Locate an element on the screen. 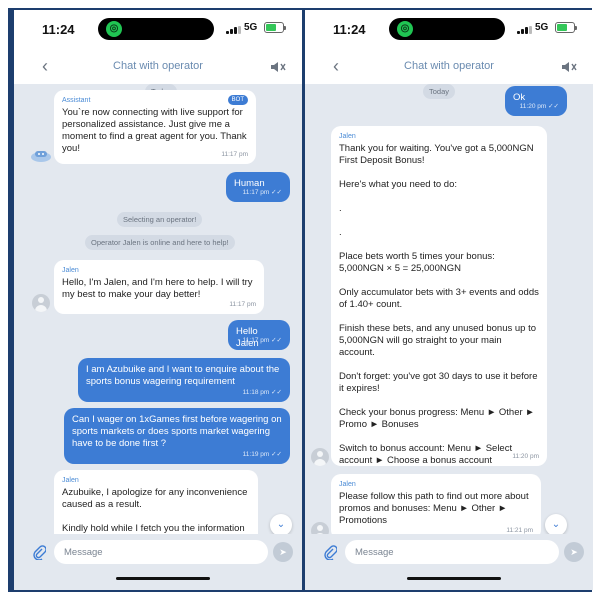 This screenshot has height=600, width=600. outgoing-message: Hello Jalen 11:17 pm ✓✓ is located at coordinates (259, 335).